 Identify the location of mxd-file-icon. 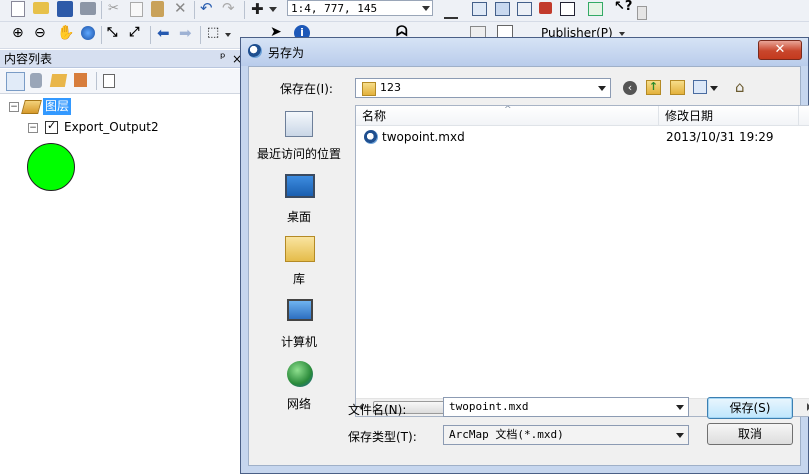
(371, 137).